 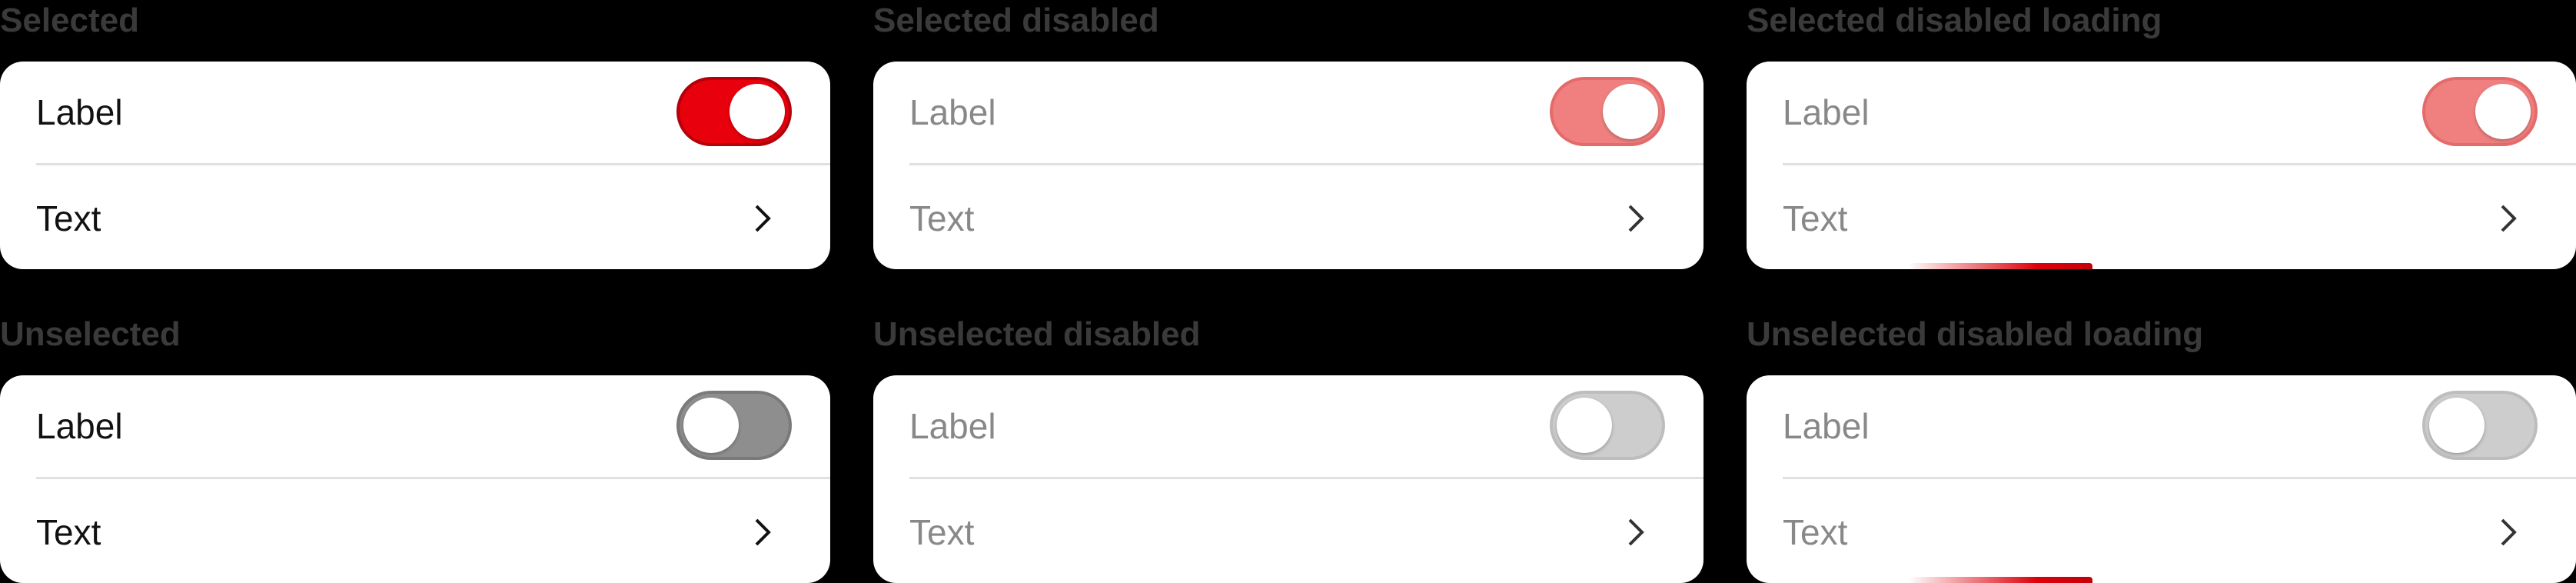 What do you see at coordinates (69, 20) in the screenshot?
I see `section-heading-selected: Selected` at bounding box center [69, 20].